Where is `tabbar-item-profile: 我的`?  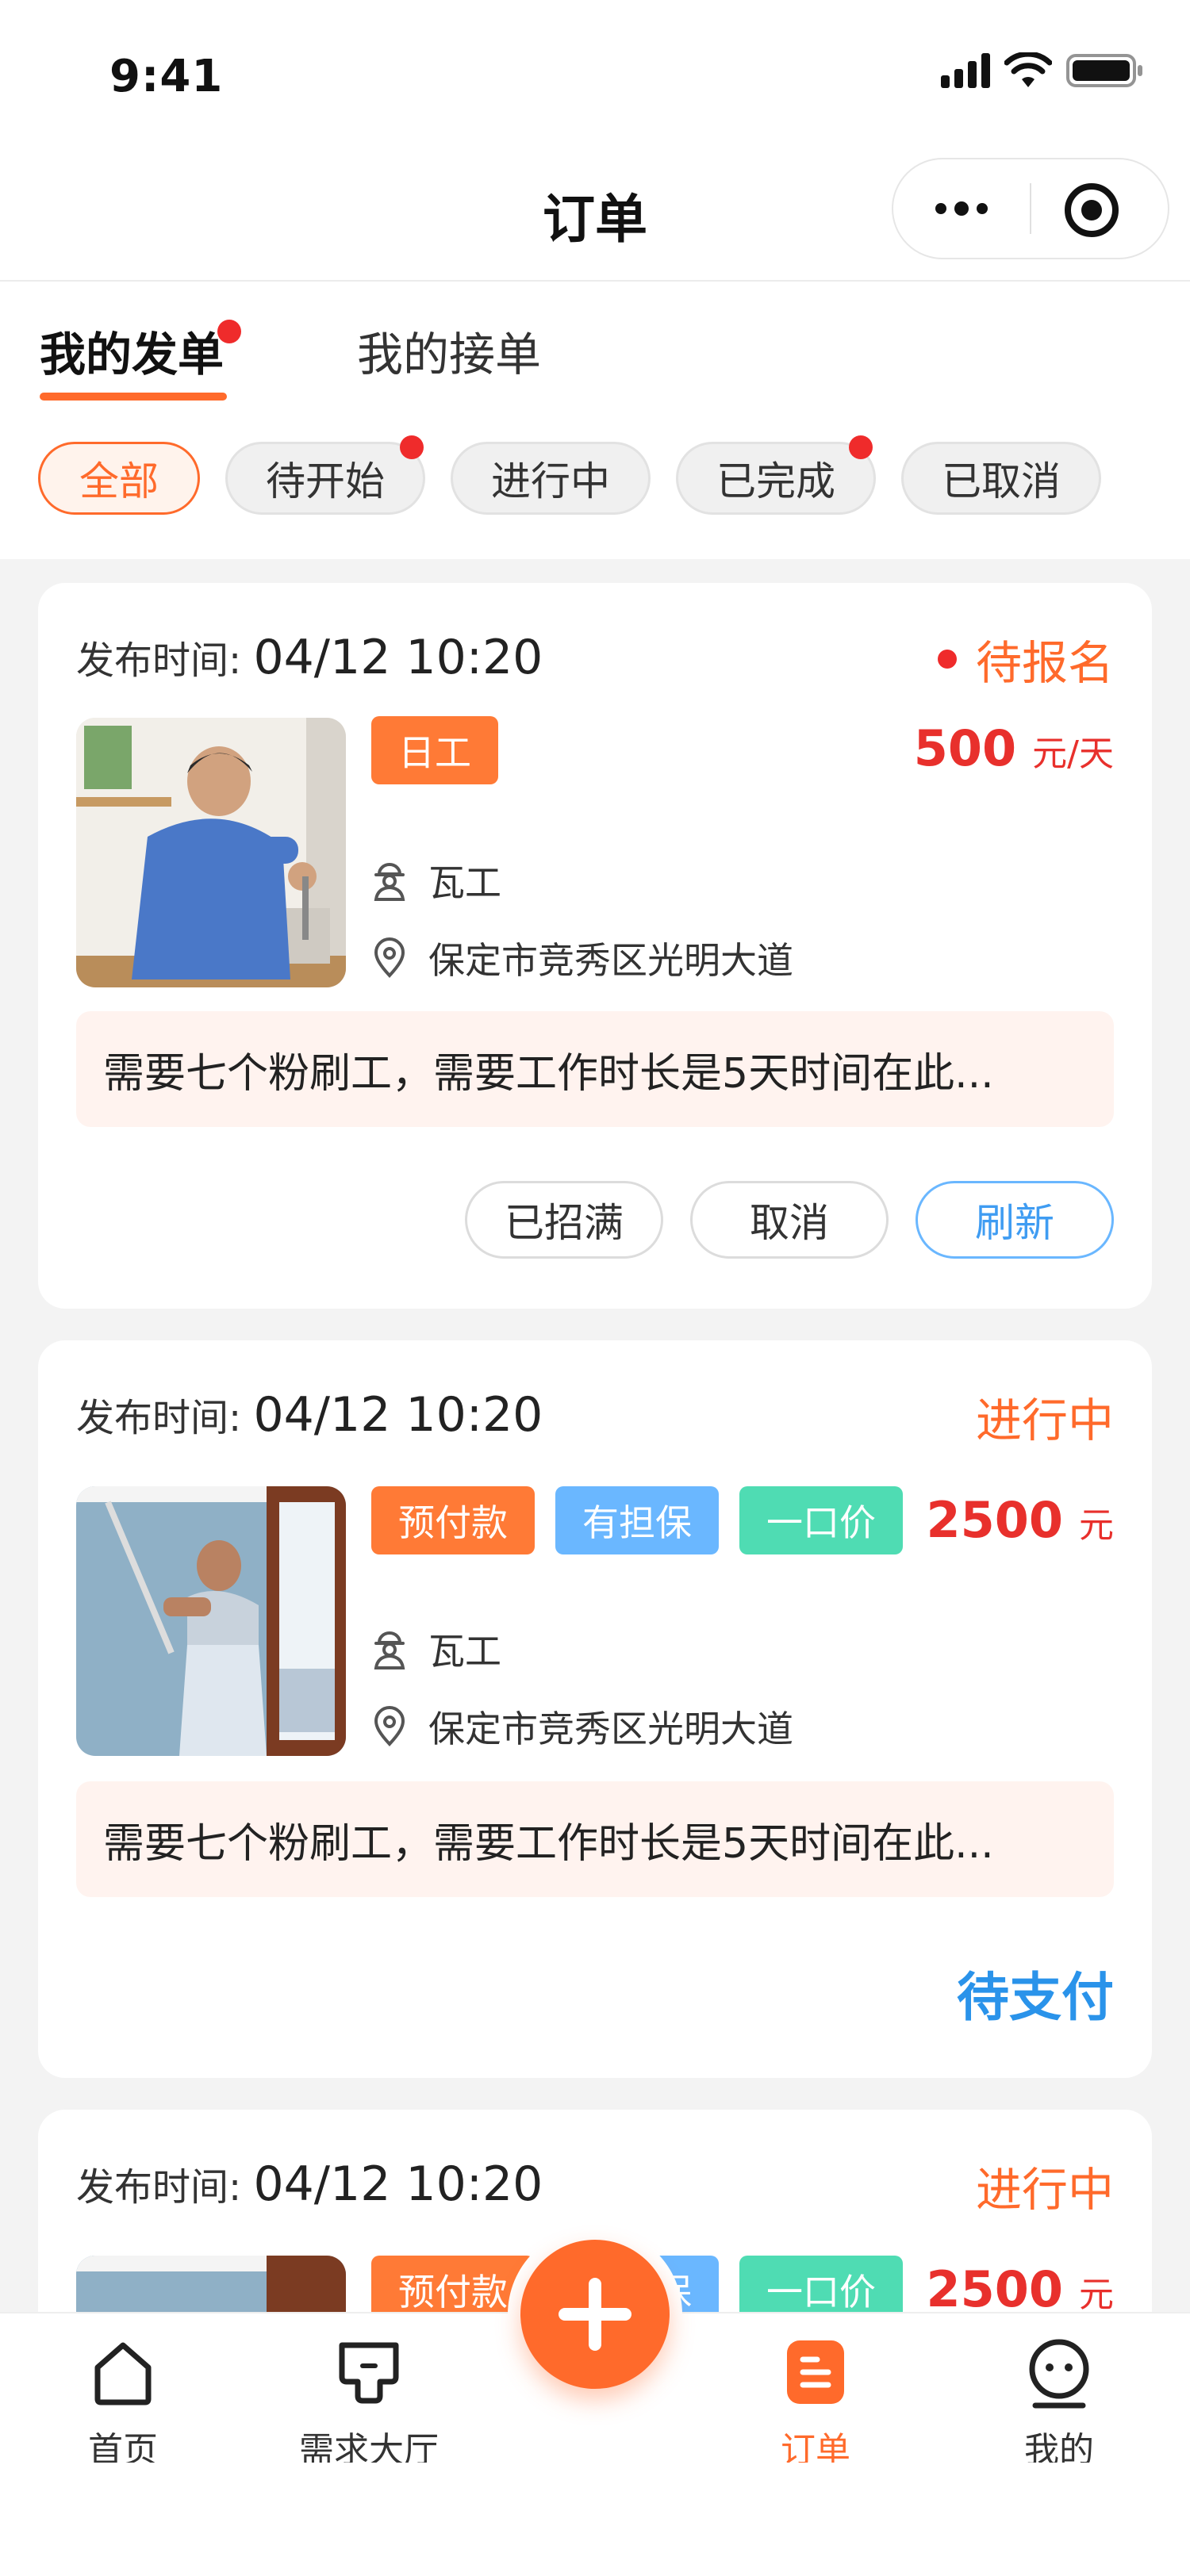
tabbar-item-profile: 我的 is located at coordinates (1059, 2402).